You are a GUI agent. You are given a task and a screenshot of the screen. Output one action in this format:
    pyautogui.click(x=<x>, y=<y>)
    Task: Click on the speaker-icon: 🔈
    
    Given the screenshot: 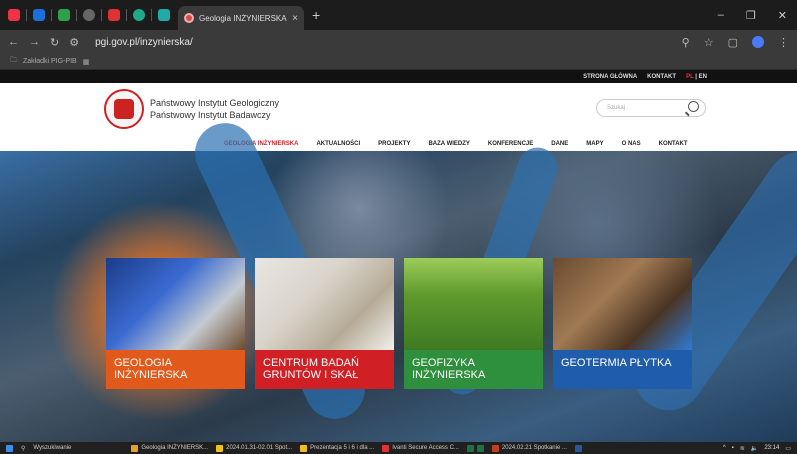 What is the action you would take?
    pyautogui.click(x=754, y=448)
    